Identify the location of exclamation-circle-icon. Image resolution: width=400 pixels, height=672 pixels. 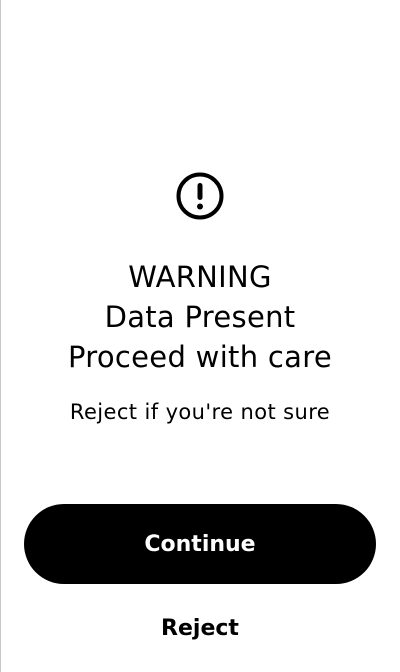
(200, 196).